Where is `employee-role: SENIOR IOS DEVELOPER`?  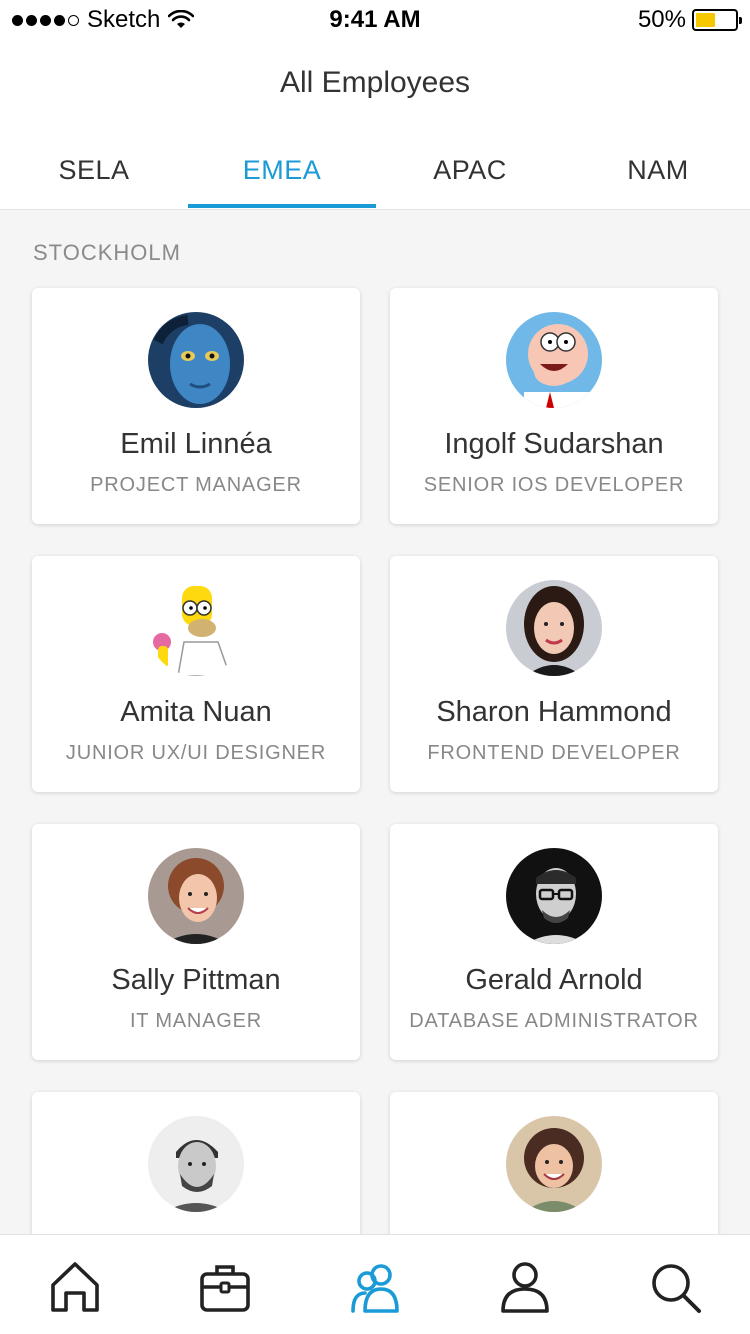
employee-role: SENIOR IOS DEVELOPER is located at coordinates (554, 485).